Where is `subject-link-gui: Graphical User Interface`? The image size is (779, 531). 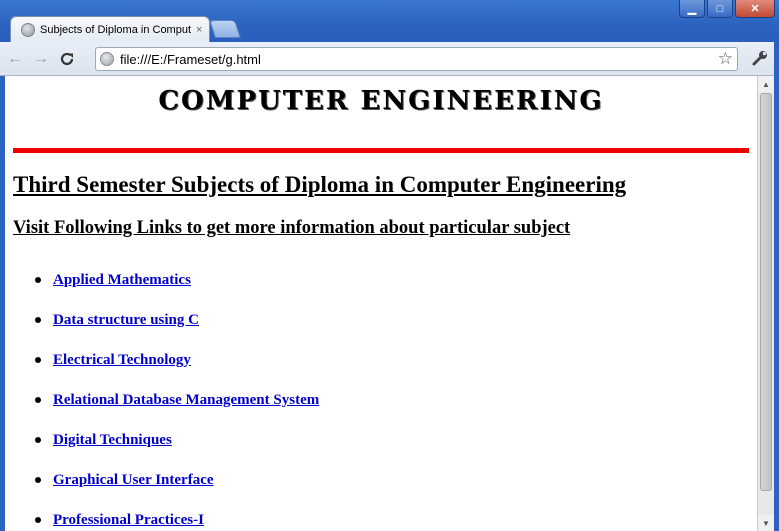 subject-link-gui: Graphical User Interface is located at coordinates (133, 480).